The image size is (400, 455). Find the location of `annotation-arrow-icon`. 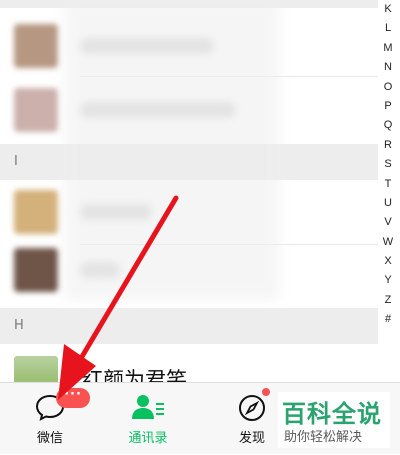

annotation-arrow-icon is located at coordinates (118, 297).